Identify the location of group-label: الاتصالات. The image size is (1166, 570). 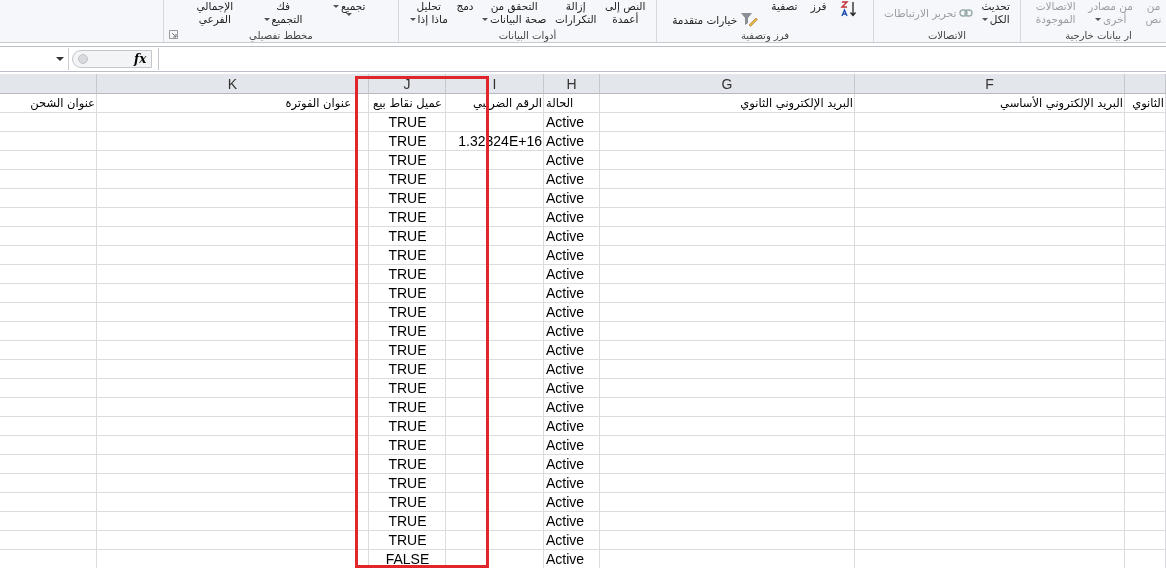
(947, 35).